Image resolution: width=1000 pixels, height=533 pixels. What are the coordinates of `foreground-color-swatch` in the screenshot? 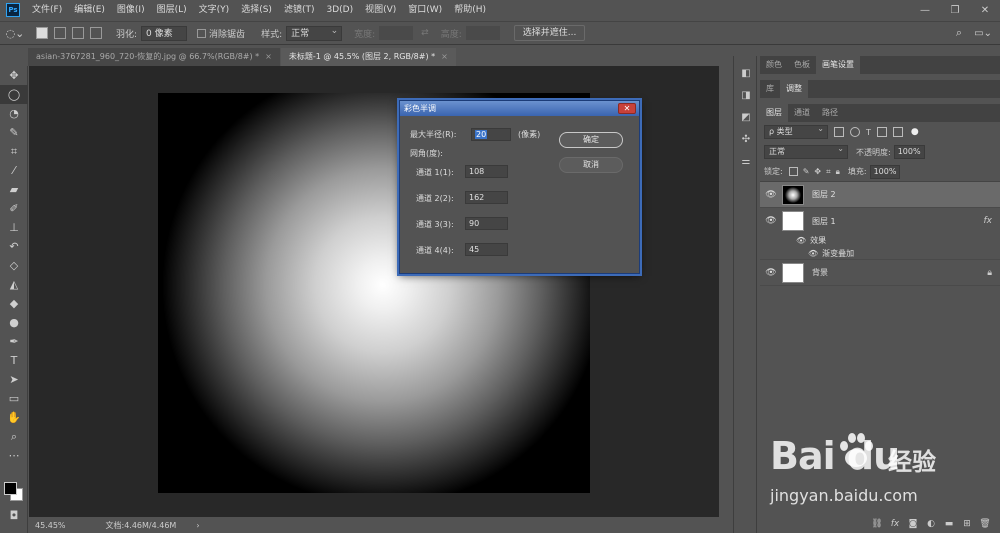 It's located at (10, 488).